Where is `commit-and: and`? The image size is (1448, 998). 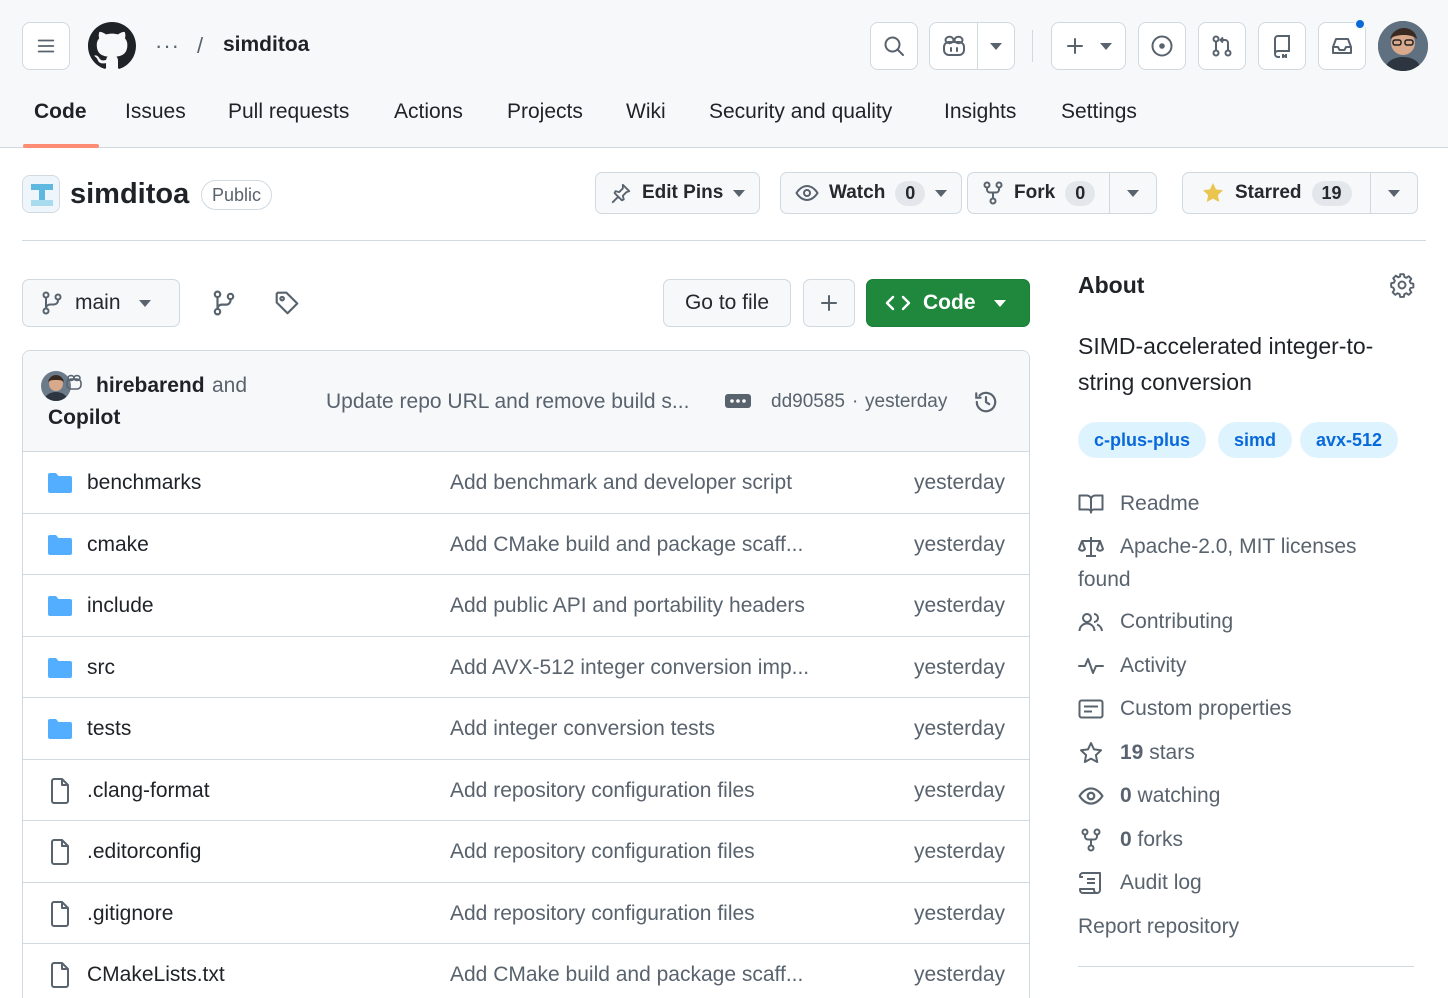
commit-and: and is located at coordinates (230, 385).